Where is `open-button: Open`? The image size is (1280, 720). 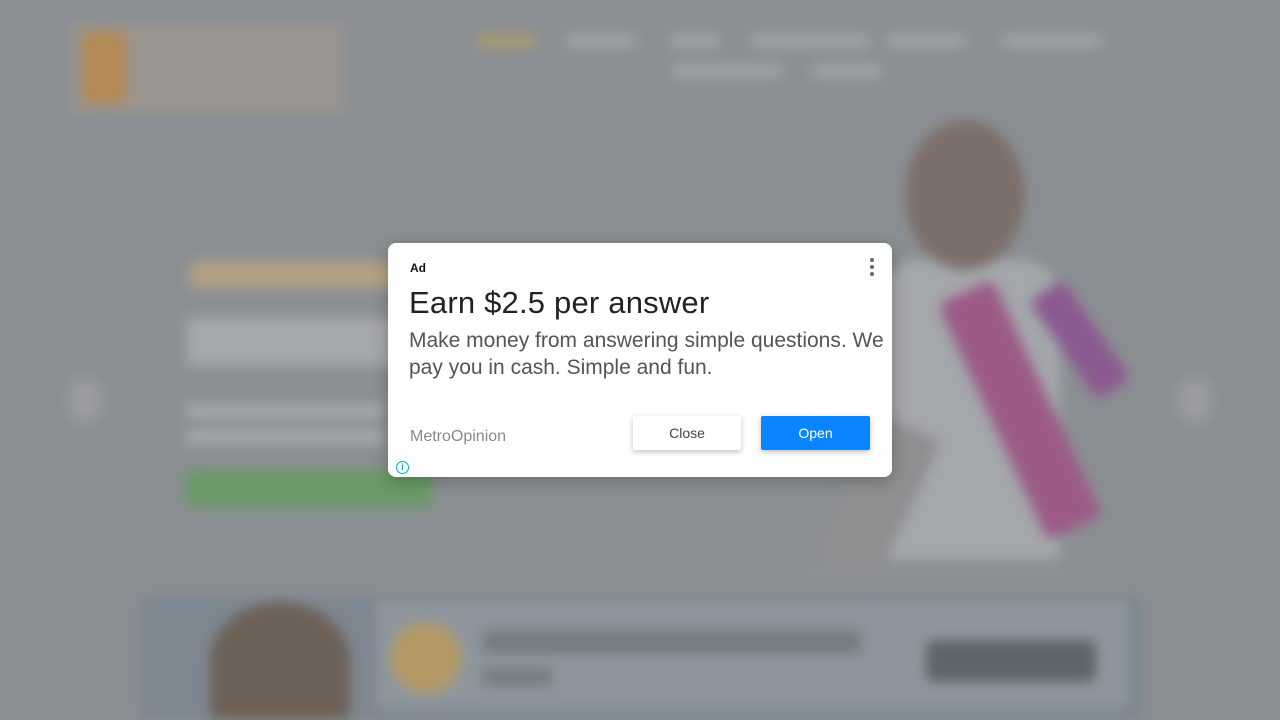
open-button: Open is located at coordinates (815, 433).